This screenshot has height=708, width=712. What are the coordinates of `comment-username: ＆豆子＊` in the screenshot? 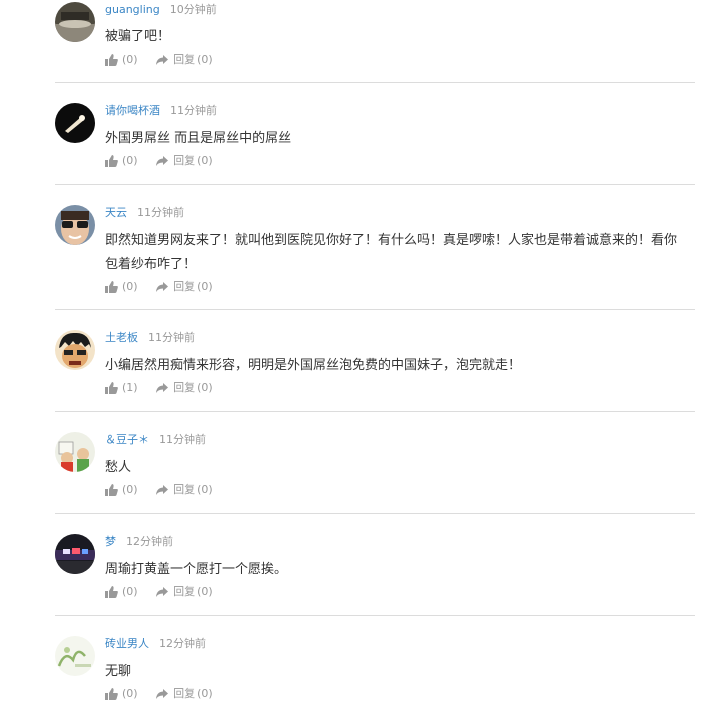 It's located at (127, 439).